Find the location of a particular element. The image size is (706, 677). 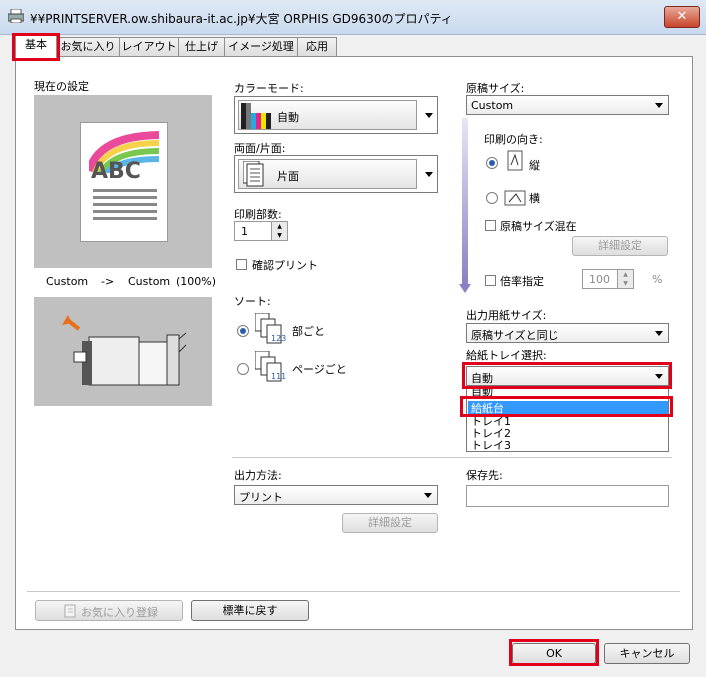

tray-option-auto: 自動 is located at coordinates (568, 393).